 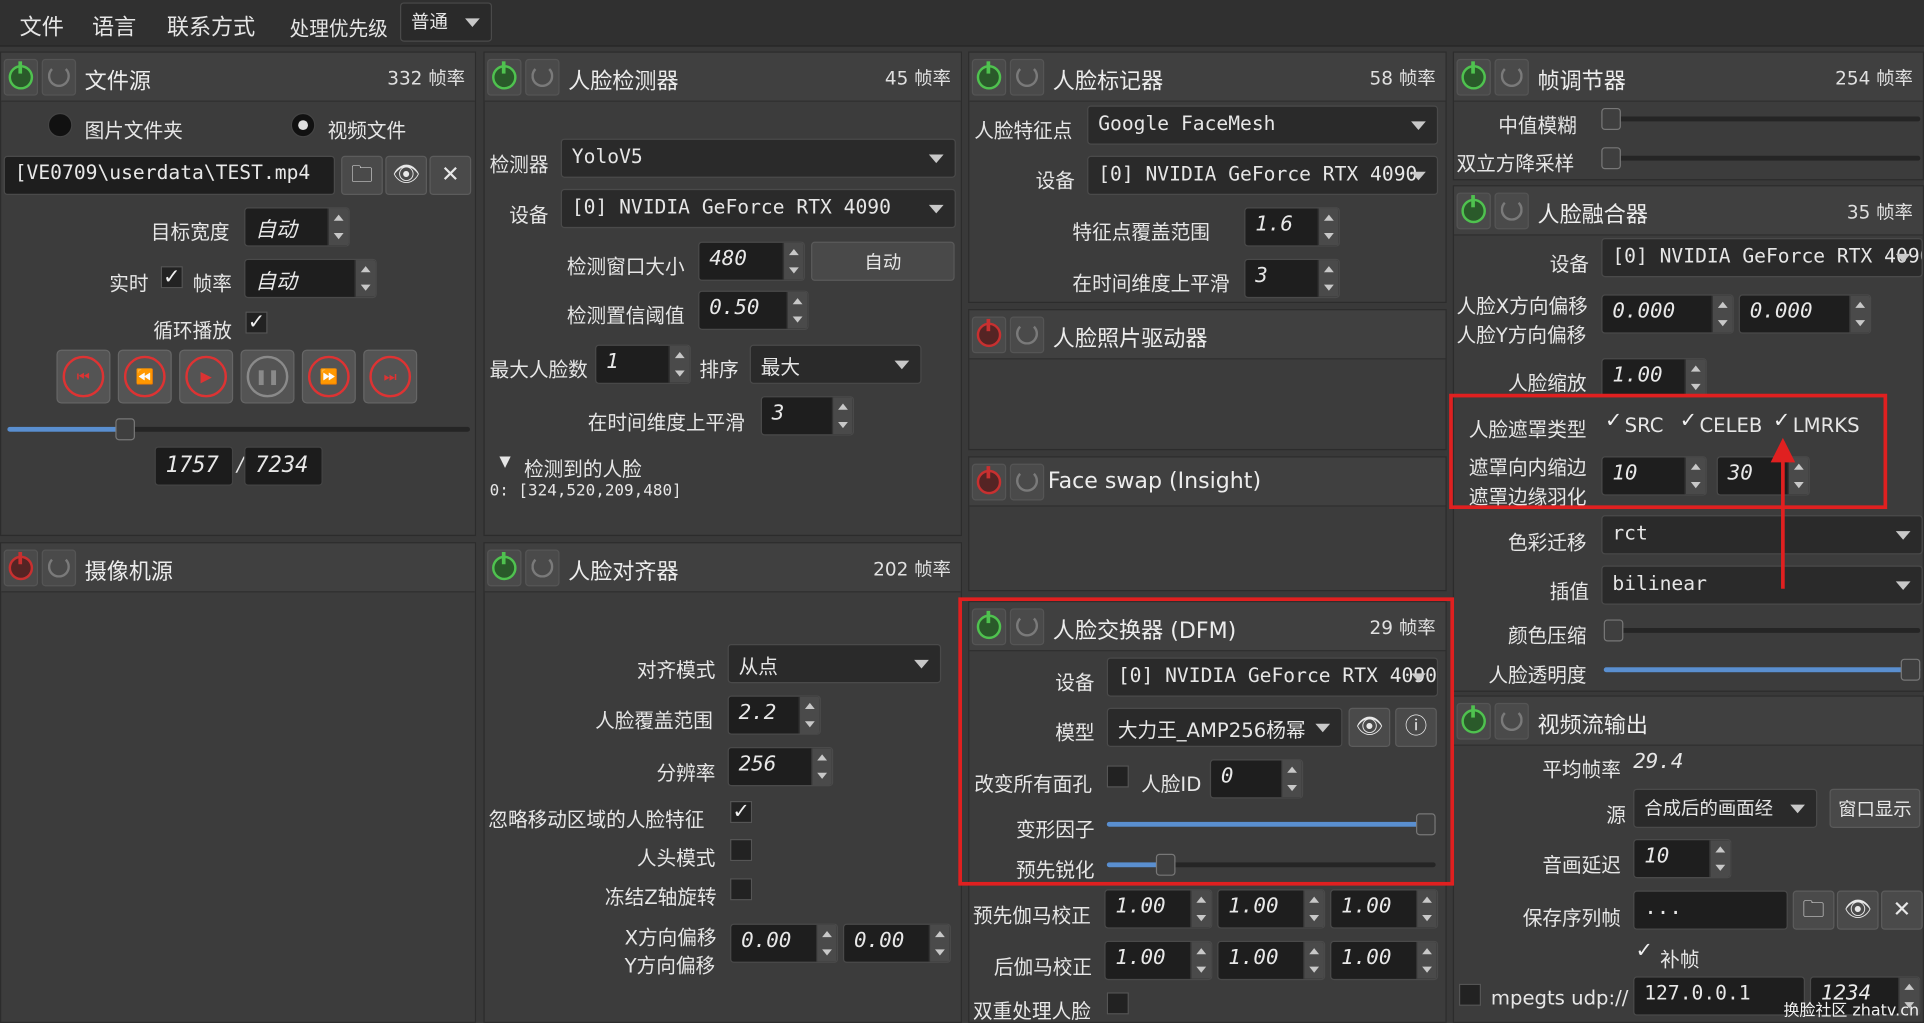 I want to click on pre-gamma-b-spinbox: 1.00, so click(x=1384, y=909).